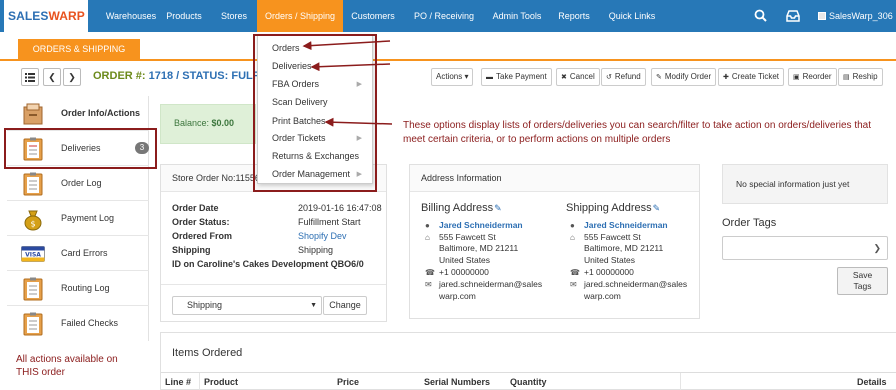 This screenshot has width=896, height=390. What do you see at coordinates (201, 222) in the screenshot?
I see `order-status-label: Order Status:` at bounding box center [201, 222].